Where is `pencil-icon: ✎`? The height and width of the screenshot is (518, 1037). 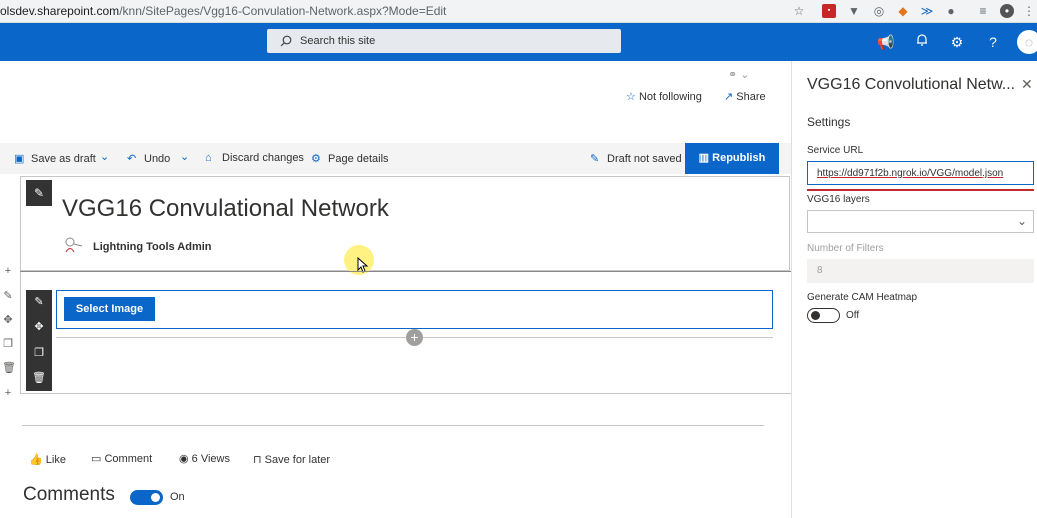
pencil-icon: ✎ is located at coordinates (595, 159).